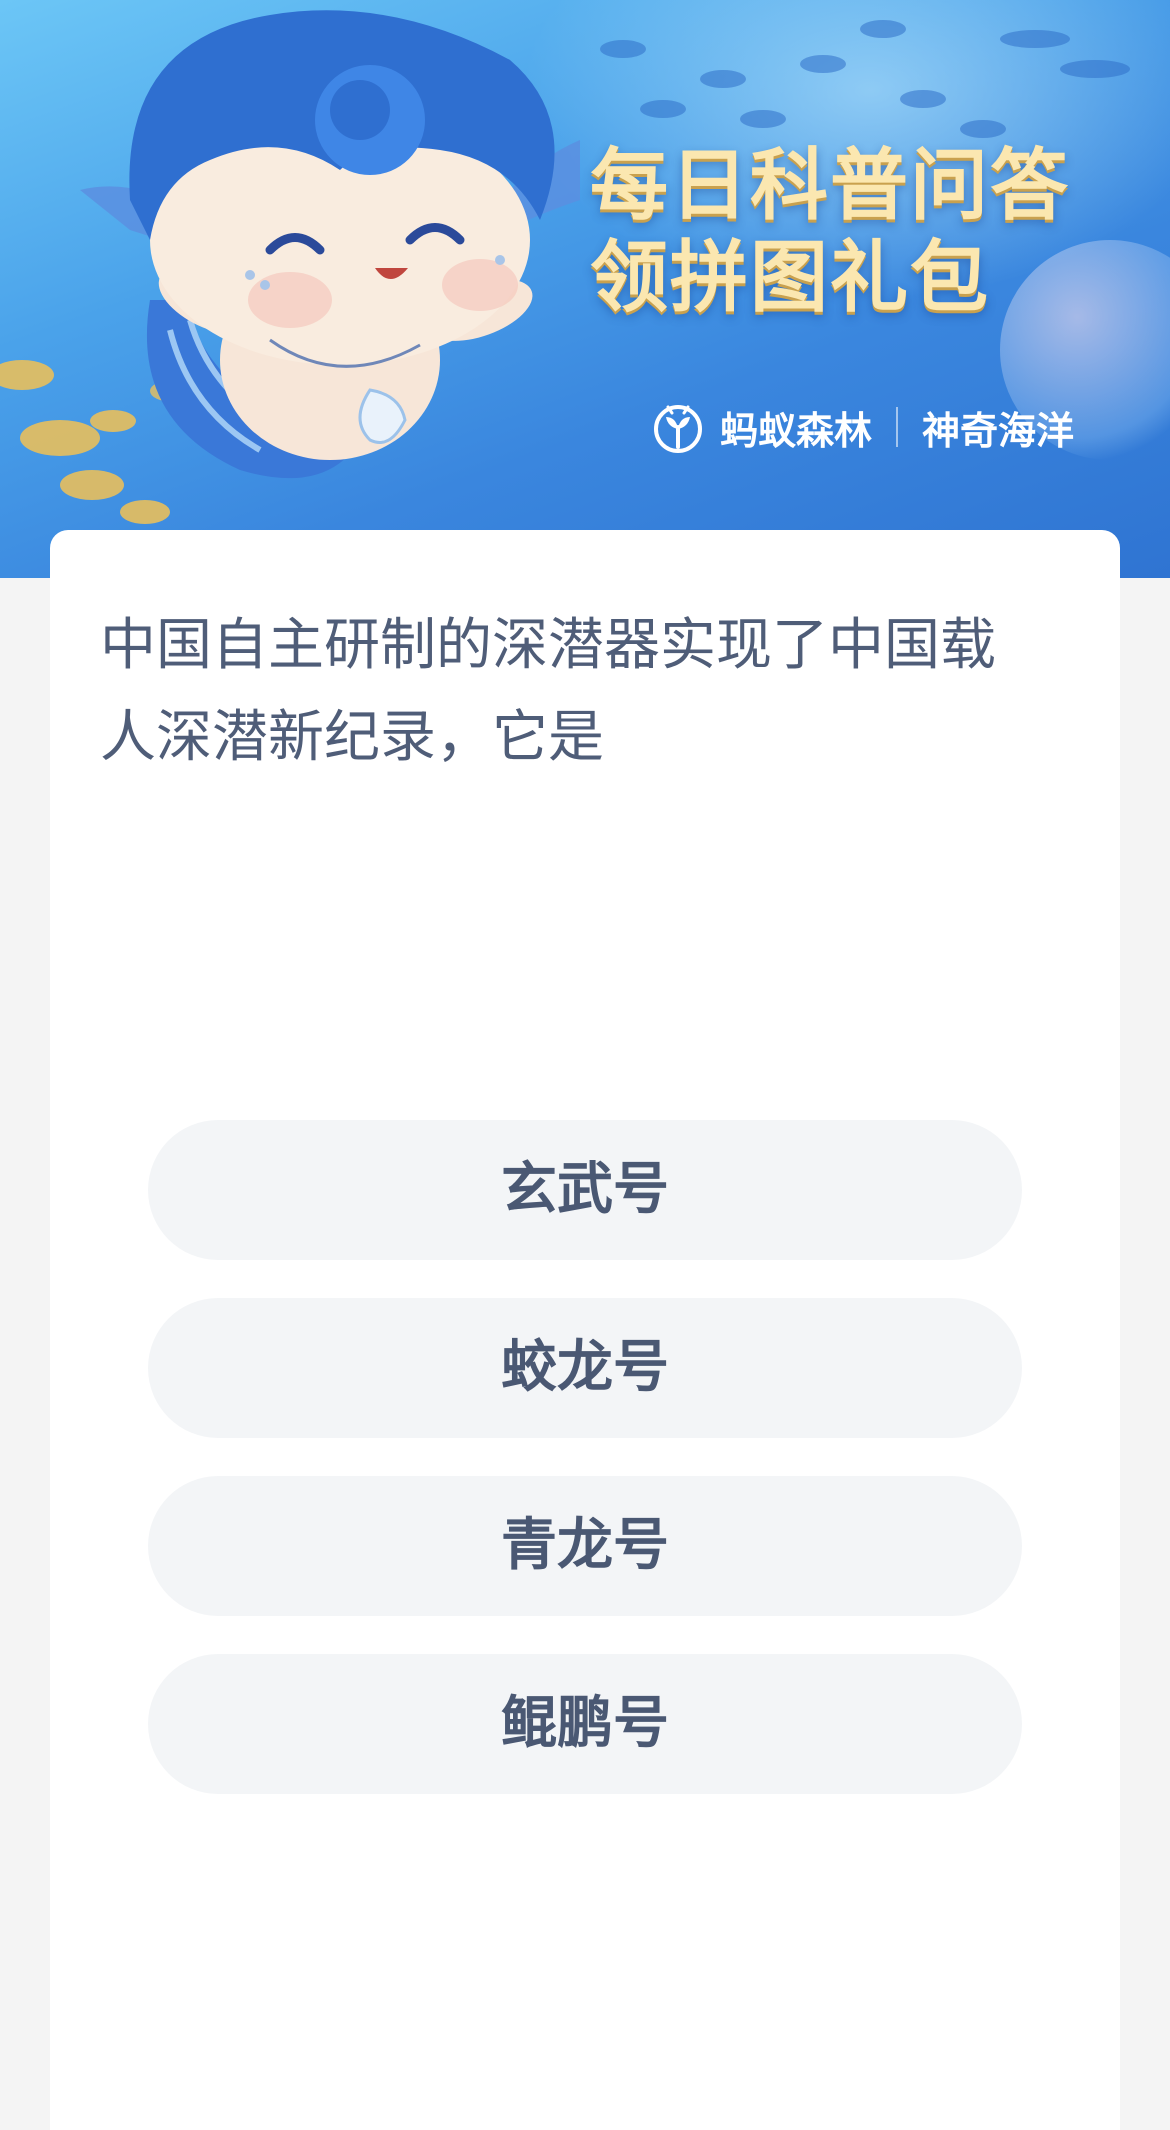 The image size is (1170, 2130). I want to click on banner-title-line: 每日科普问答, so click(830, 186).